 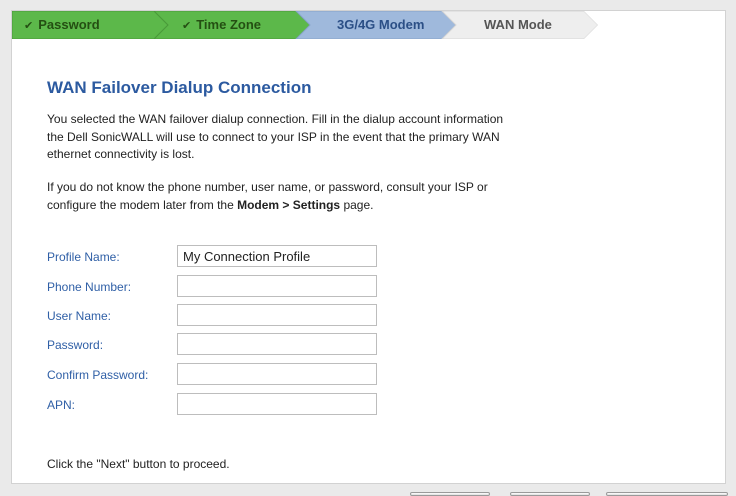 What do you see at coordinates (61, 405) in the screenshot?
I see `apn-label: APN:` at bounding box center [61, 405].